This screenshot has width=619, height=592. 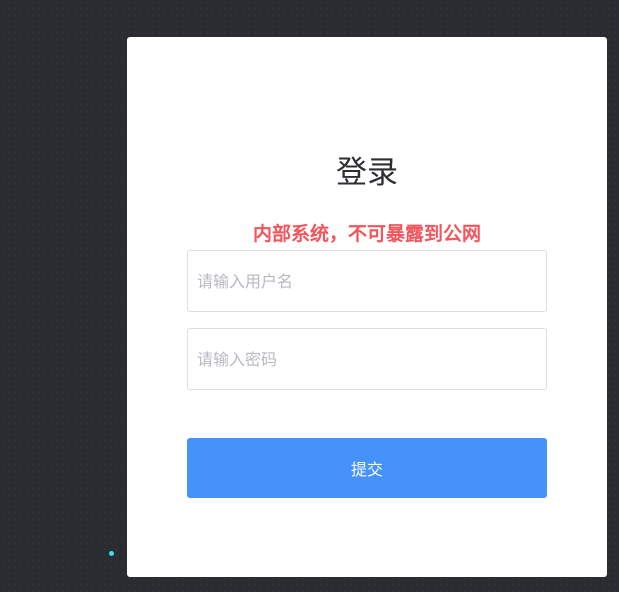 What do you see at coordinates (367, 468) in the screenshot?
I see `submit-button: 提交` at bounding box center [367, 468].